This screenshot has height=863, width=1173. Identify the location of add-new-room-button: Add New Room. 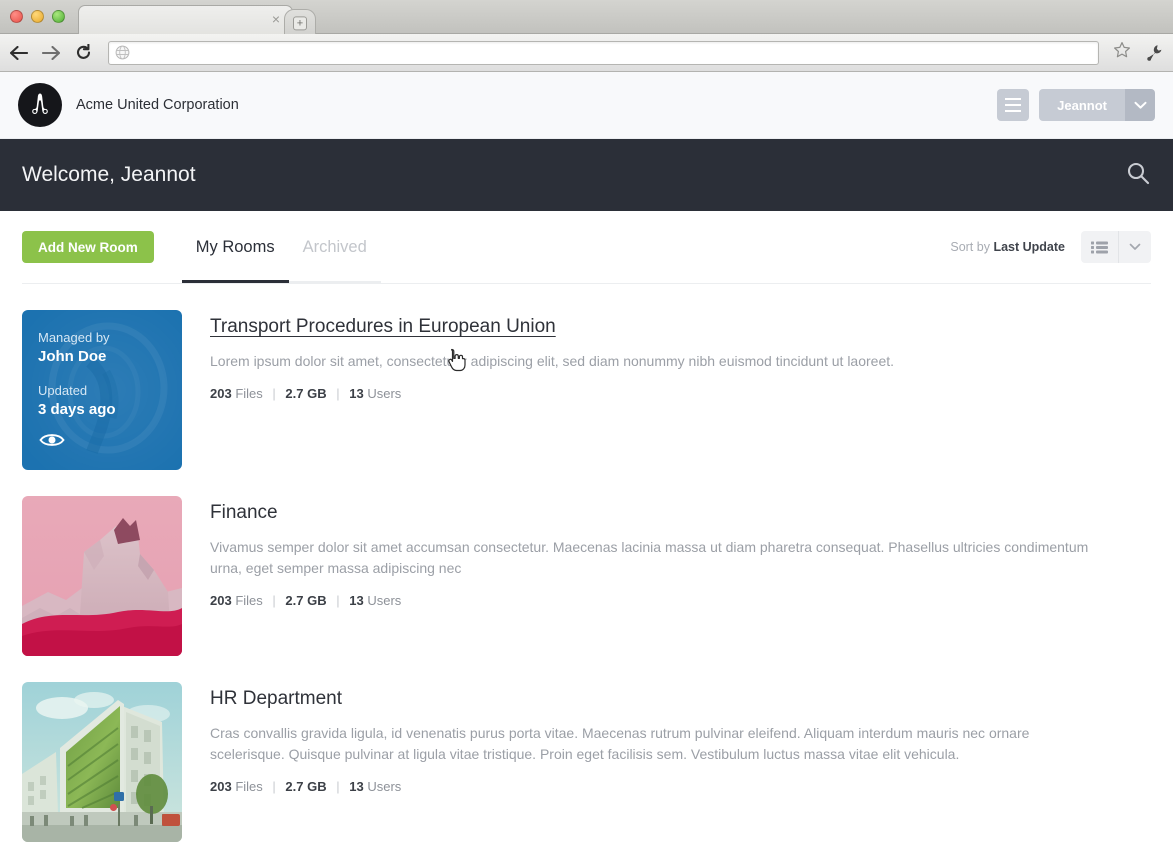
(88, 247).